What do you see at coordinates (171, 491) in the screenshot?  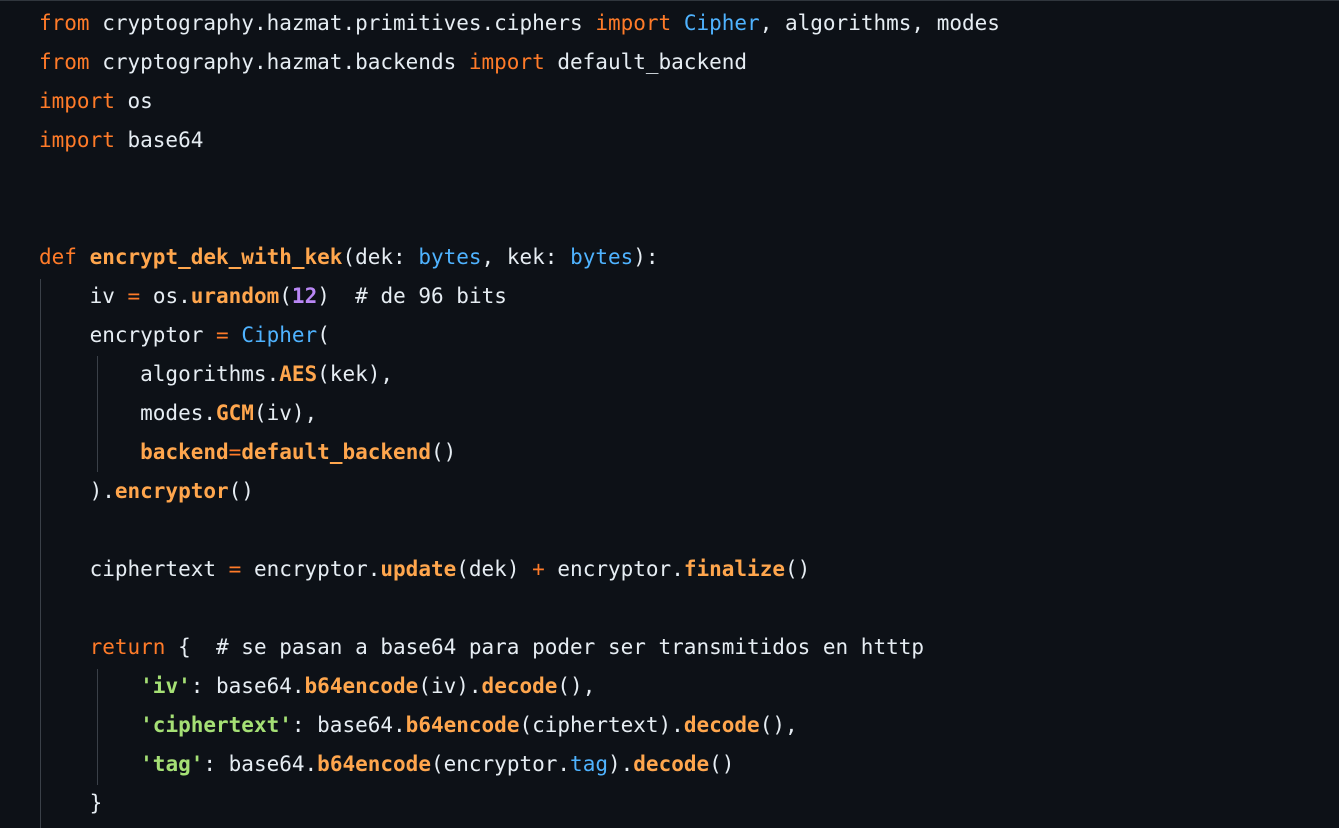 I see `function-token: encryptor` at bounding box center [171, 491].